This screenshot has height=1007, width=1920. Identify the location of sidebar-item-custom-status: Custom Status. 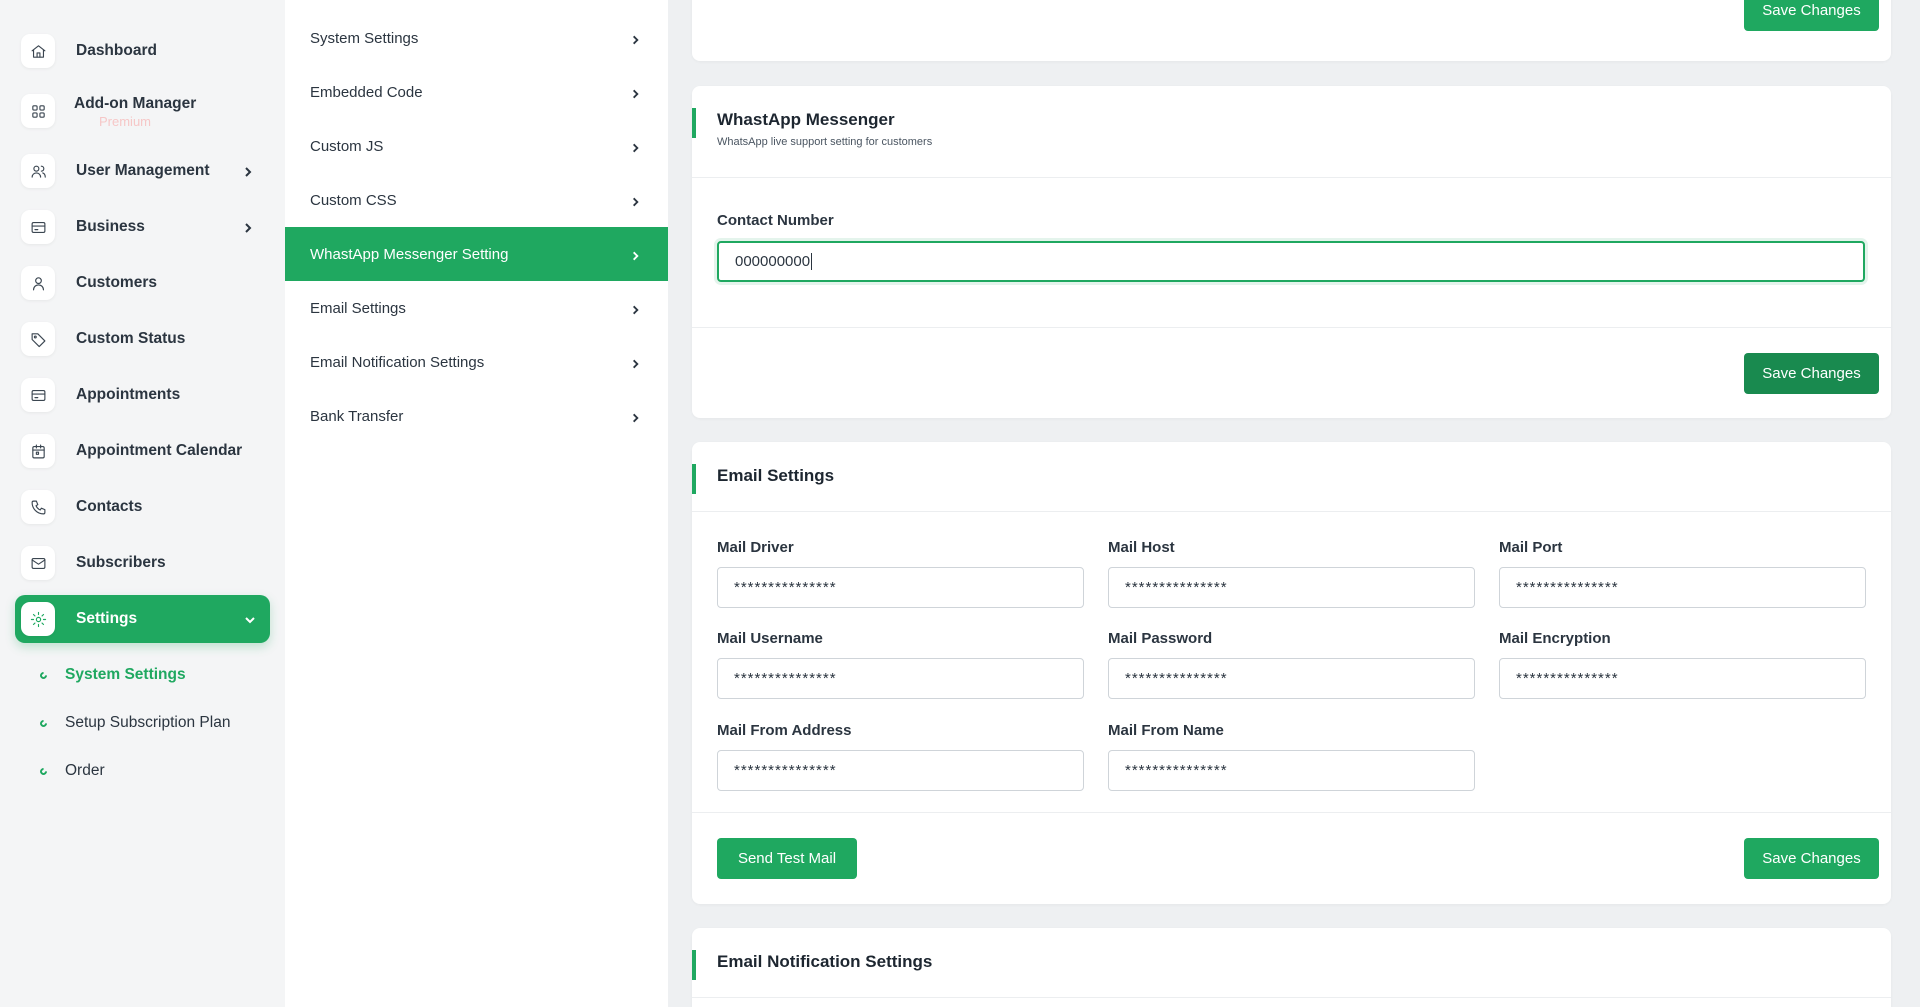
(142, 339).